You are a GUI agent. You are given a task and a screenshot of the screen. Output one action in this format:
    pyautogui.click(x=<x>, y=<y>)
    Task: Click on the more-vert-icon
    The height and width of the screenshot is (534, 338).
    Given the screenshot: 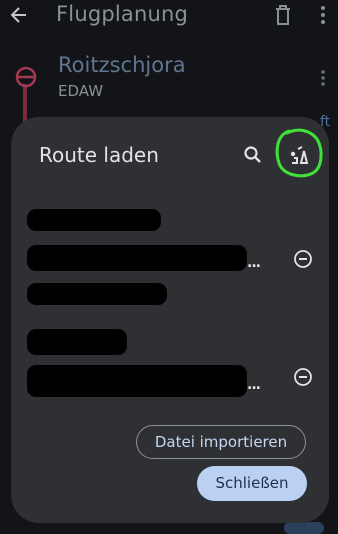 What is the action you would take?
    pyautogui.click(x=323, y=15)
    